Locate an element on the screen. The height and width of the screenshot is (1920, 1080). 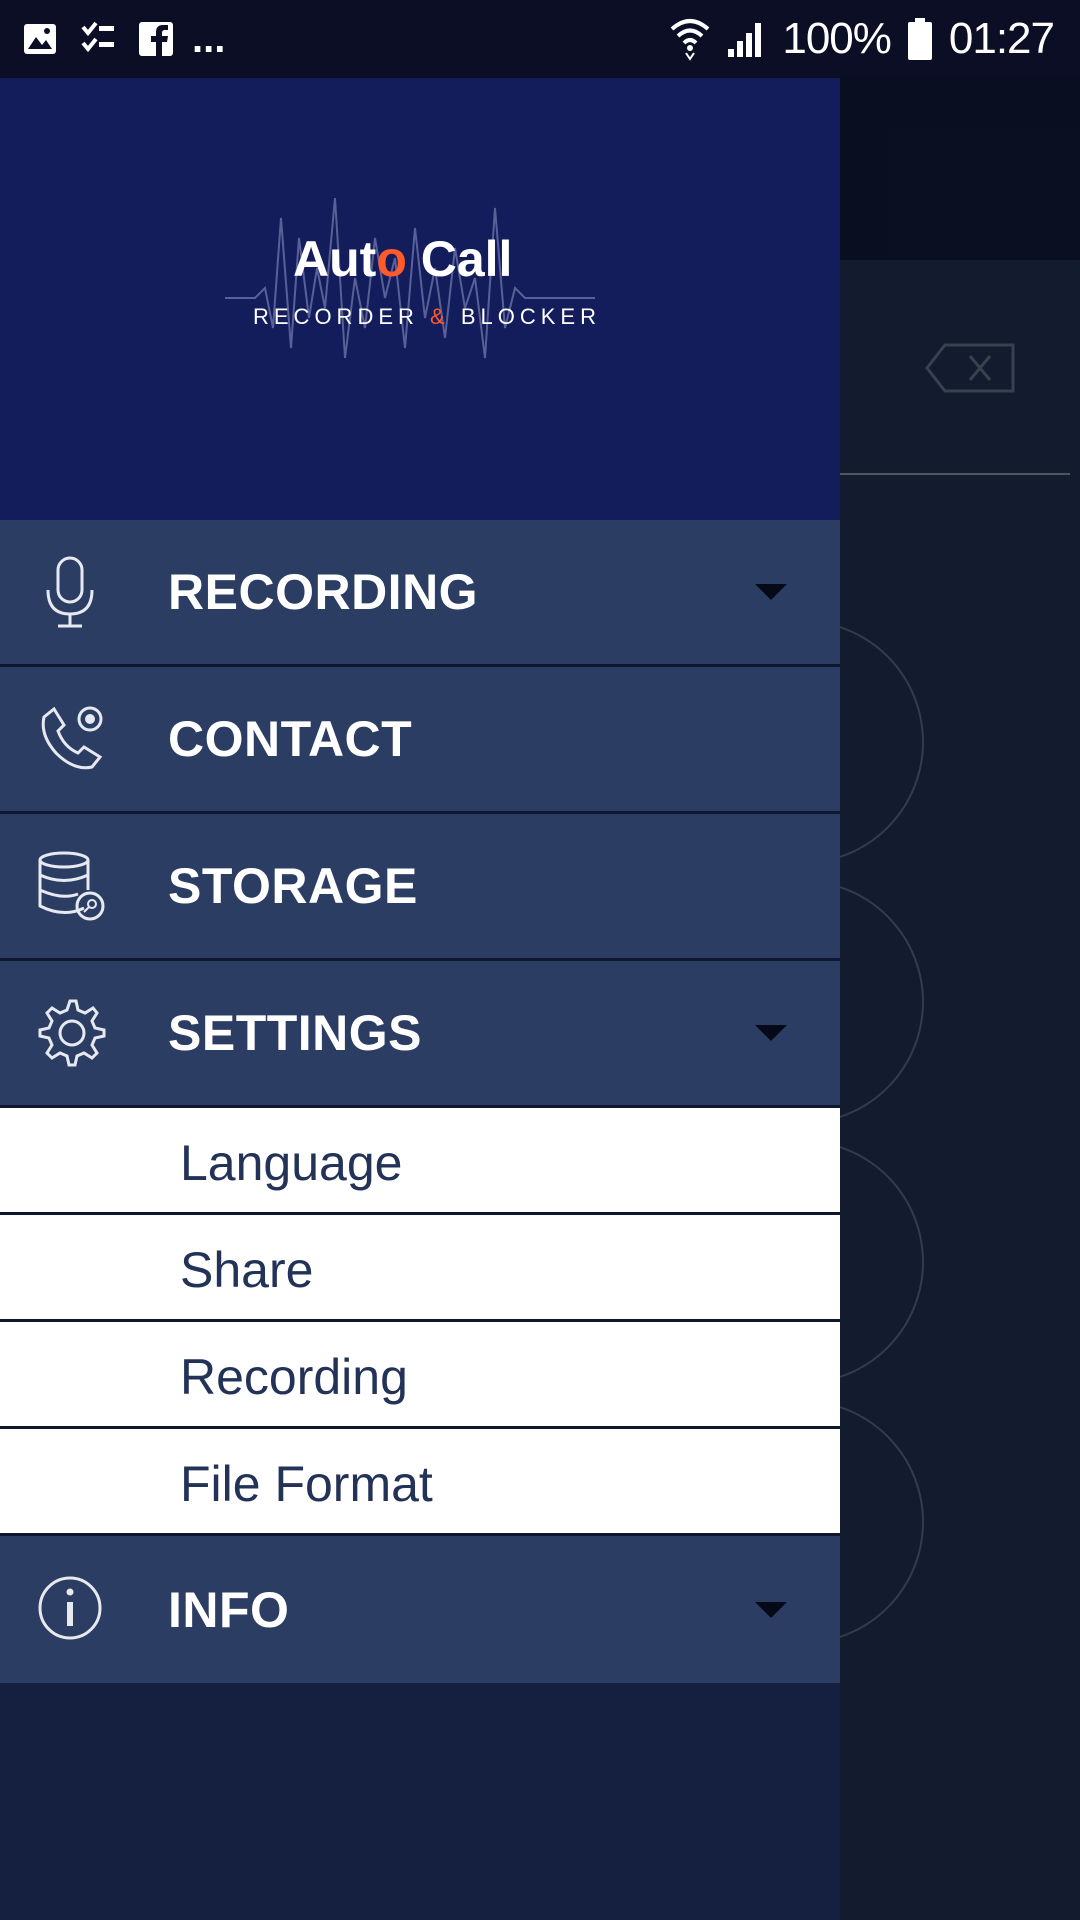
phone-contact-icon is located at coordinates (72, 738).